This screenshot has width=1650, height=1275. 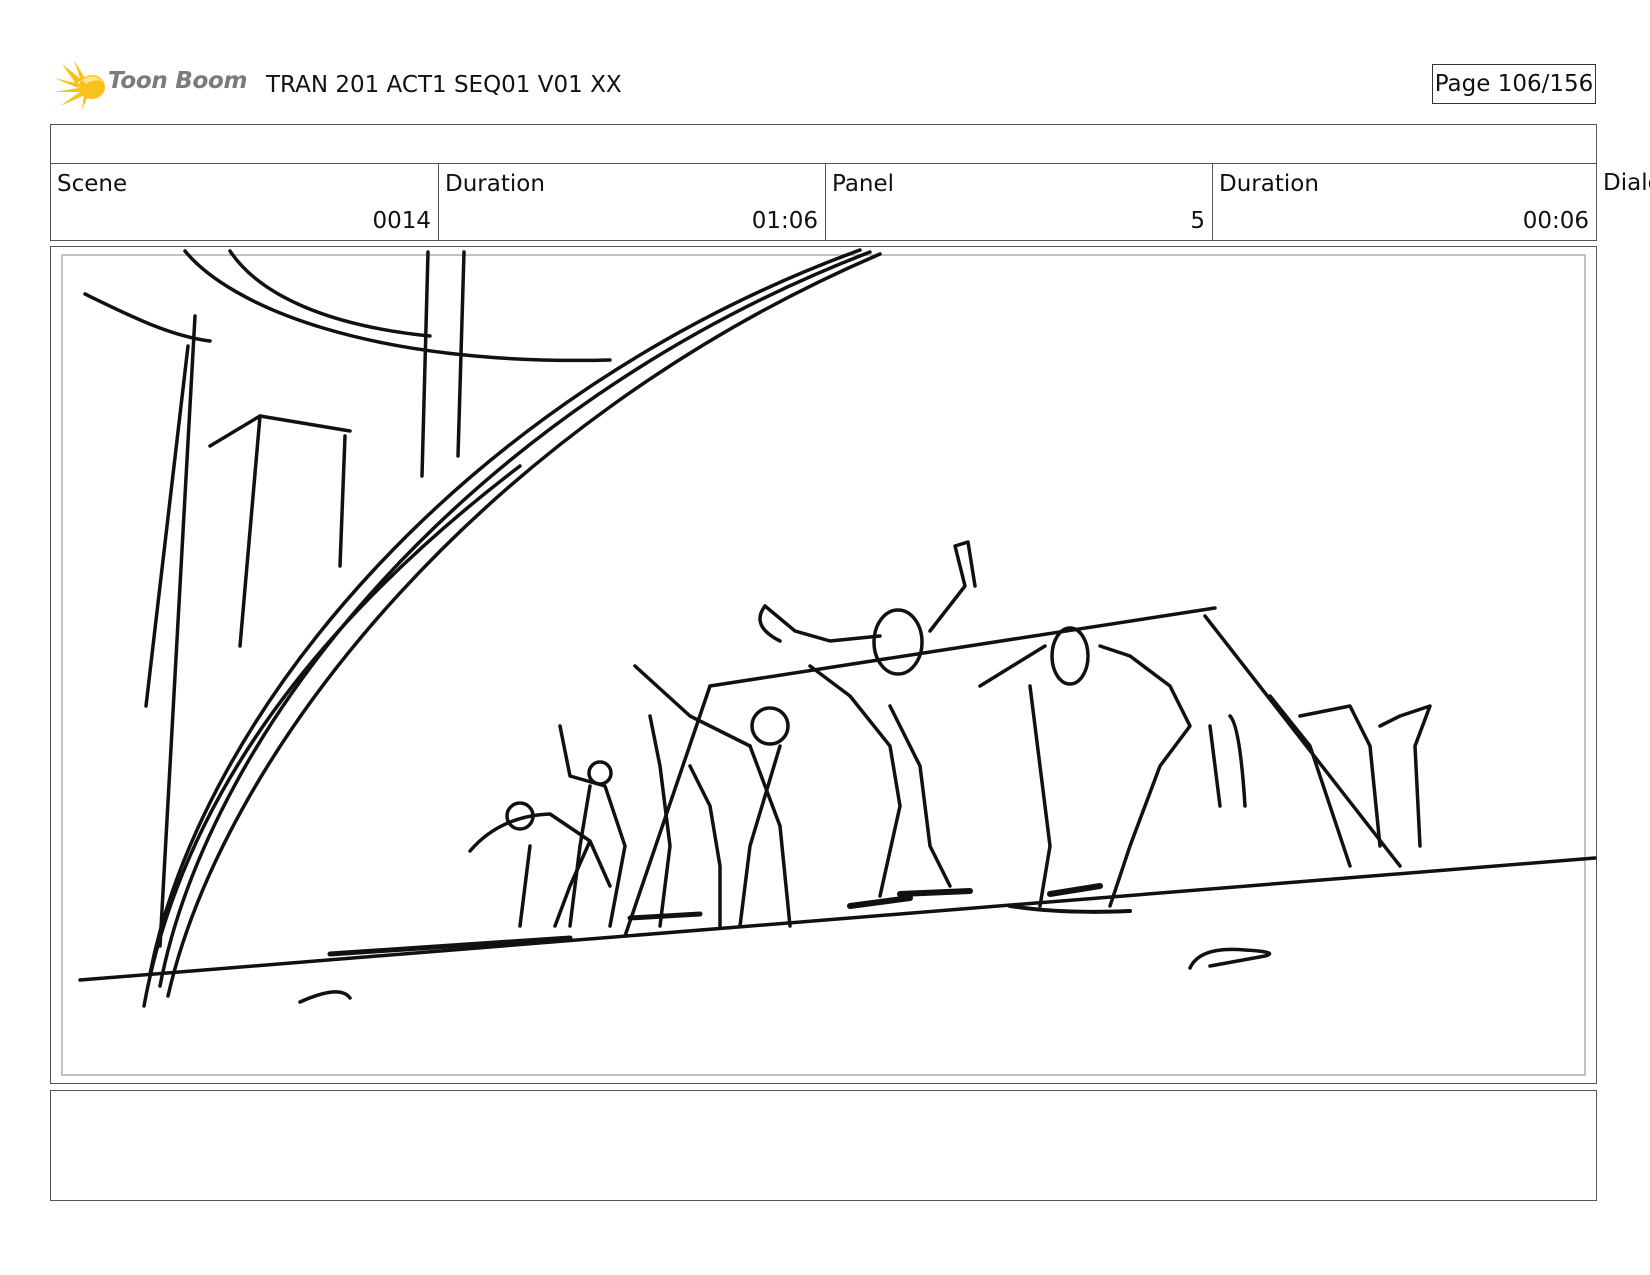 I want to click on panel-label: Panel, so click(x=863, y=184).